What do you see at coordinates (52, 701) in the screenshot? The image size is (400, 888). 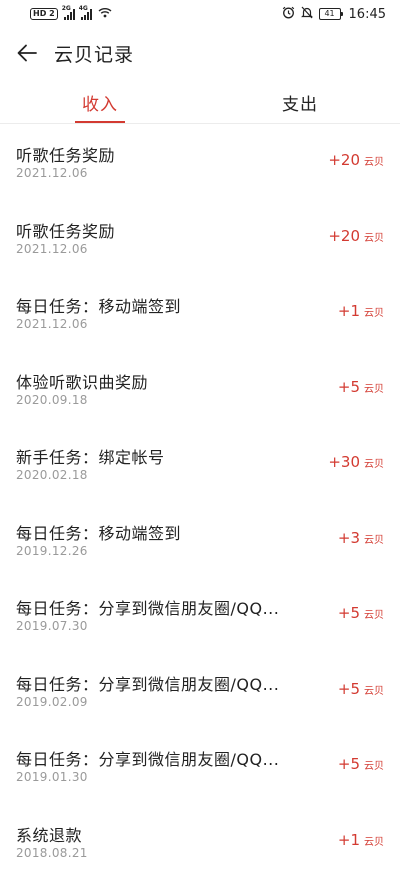 I see `record-date: 2019.02.09` at bounding box center [52, 701].